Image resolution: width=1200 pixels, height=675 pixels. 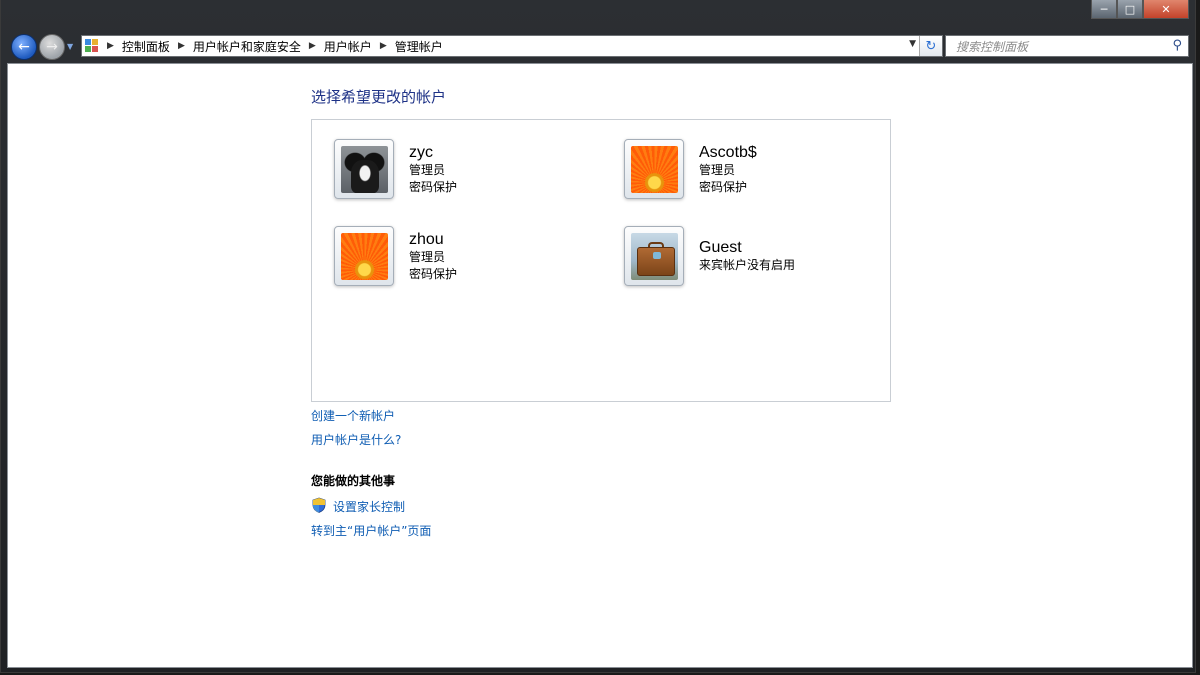 What do you see at coordinates (912, 44) in the screenshot?
I see `address-dropdown-icon: ▼` at bounding box center [912, 44].